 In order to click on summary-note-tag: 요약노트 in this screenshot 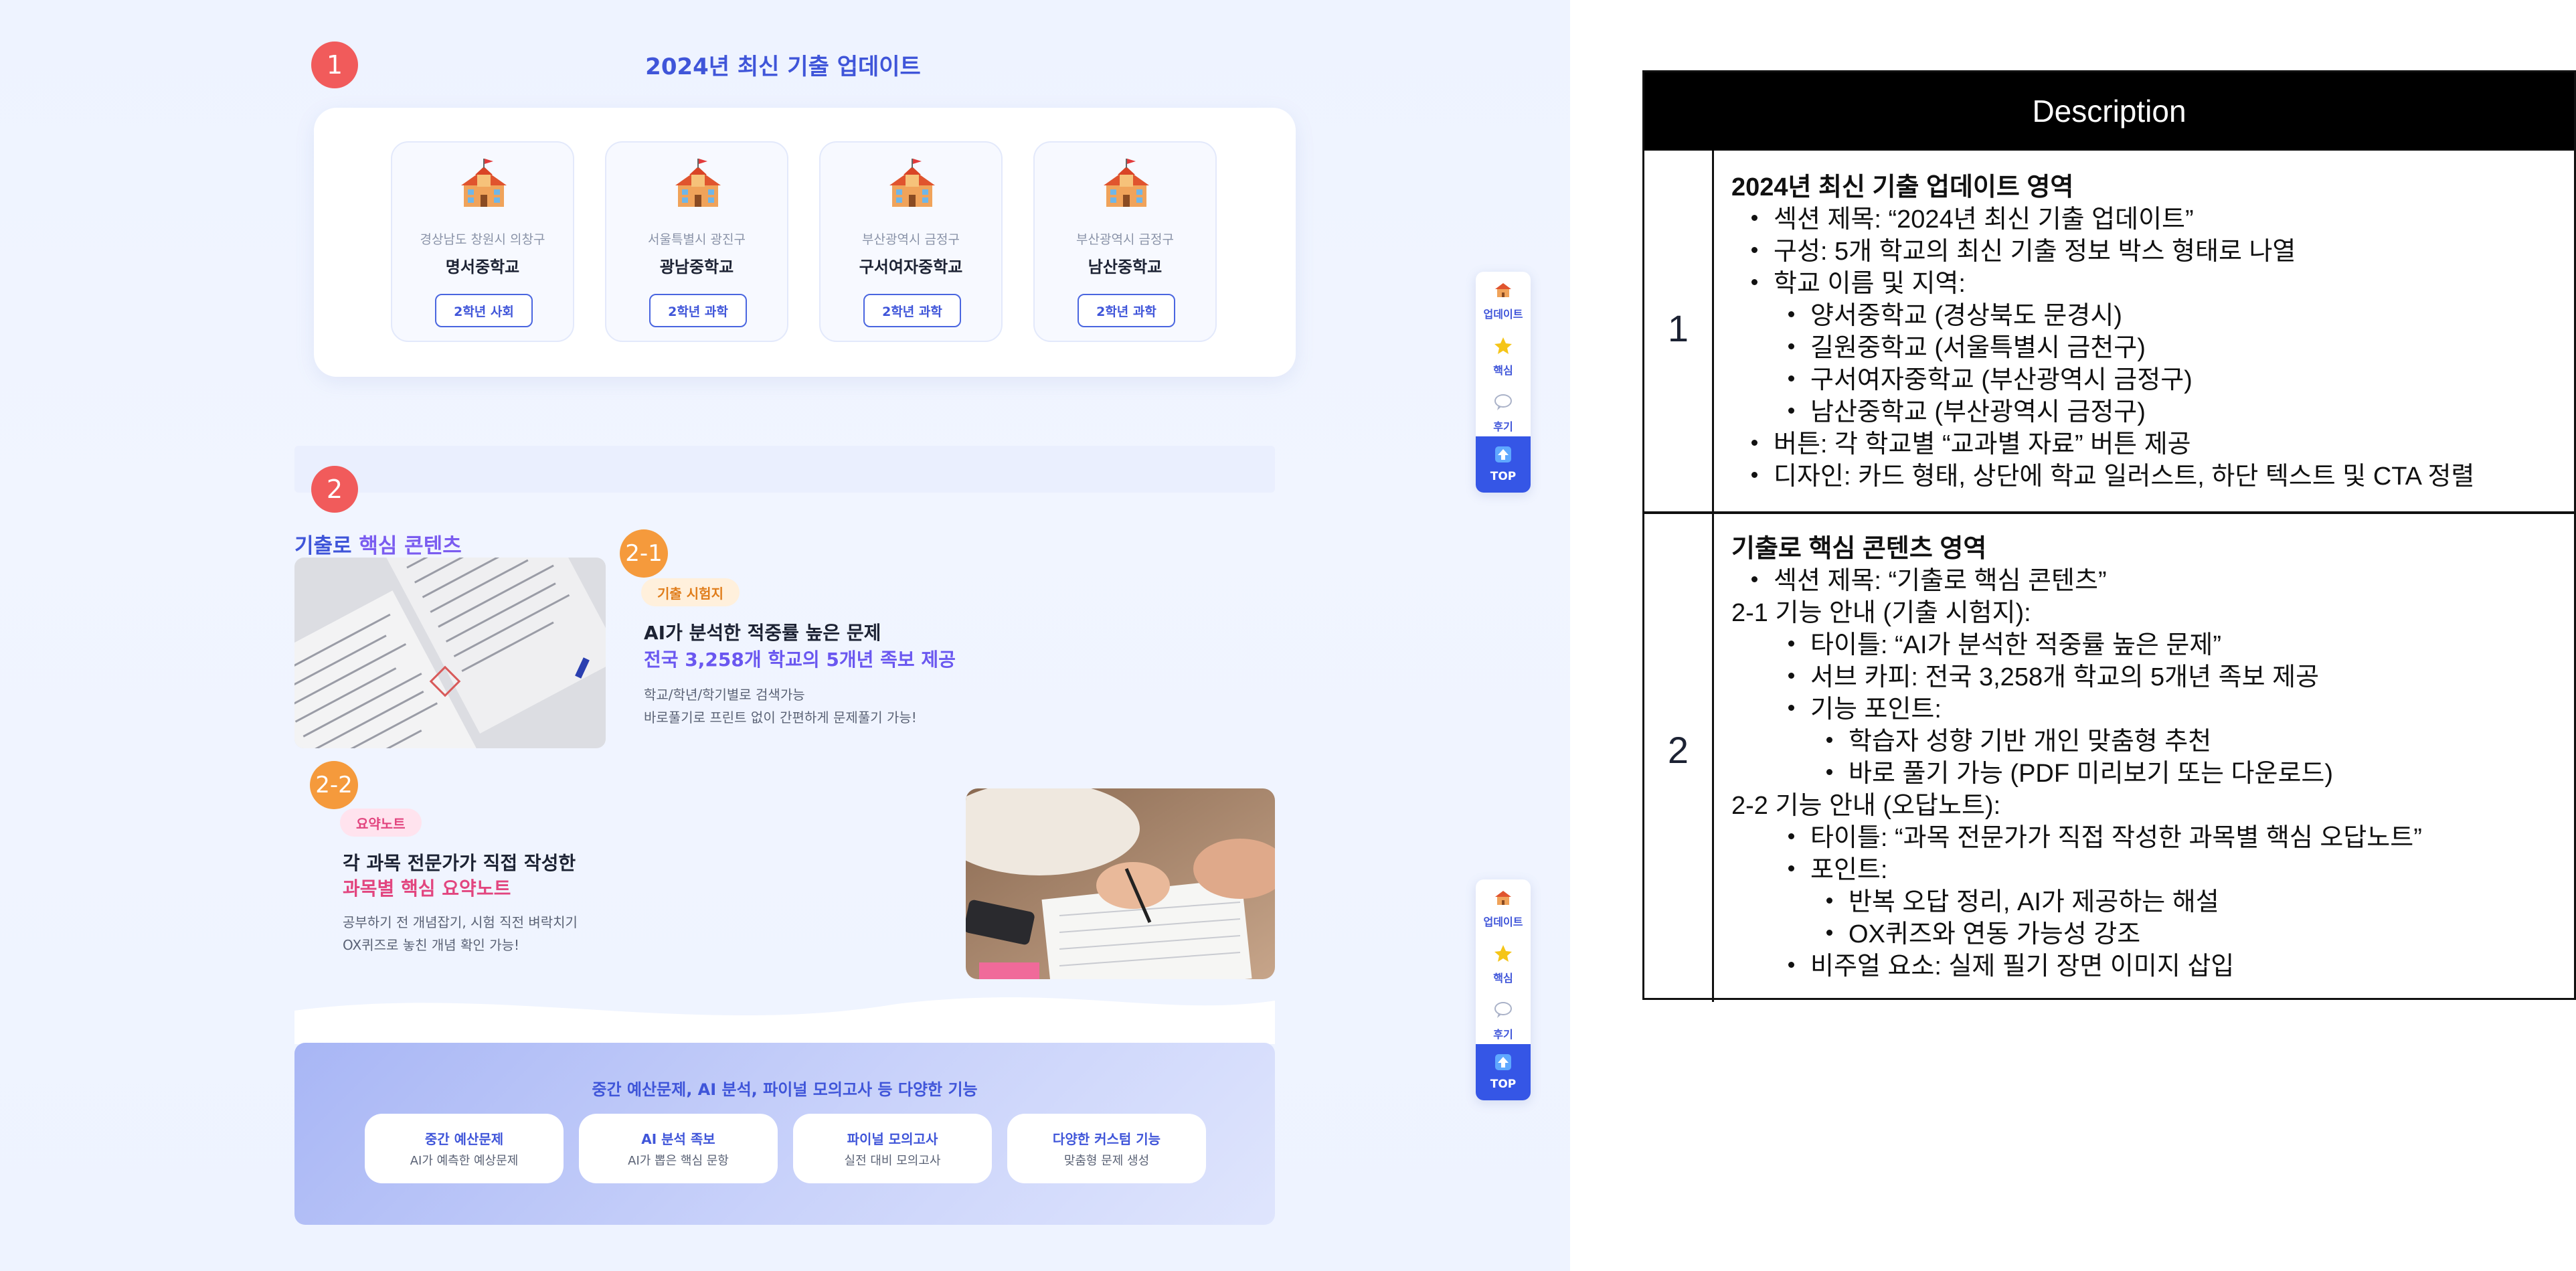, I will do `click(381, 823)`.